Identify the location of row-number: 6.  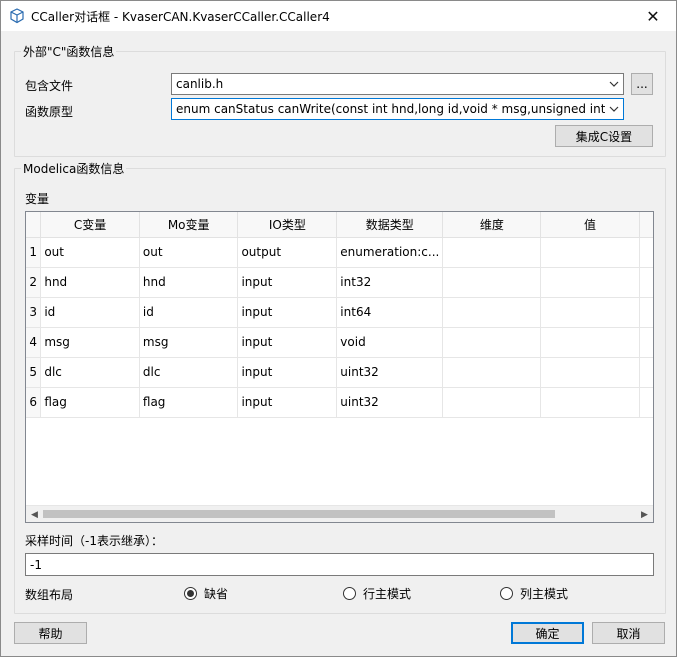
(34, 402).